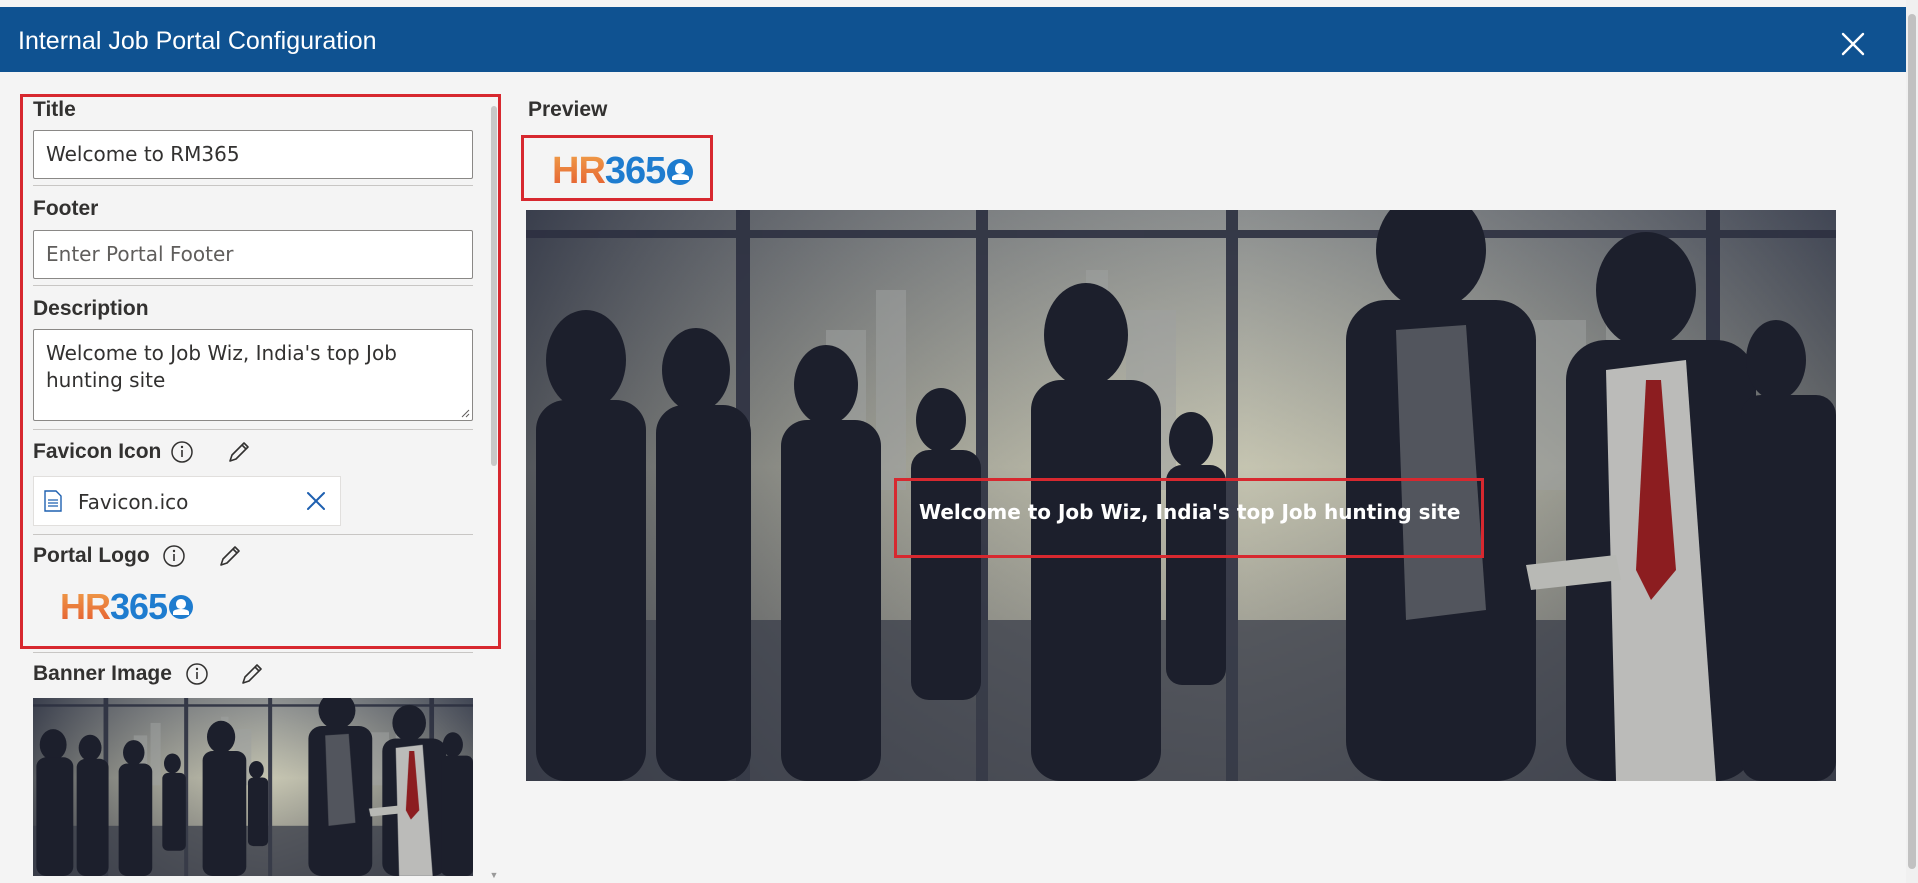 This screenshot has height=883, width=1918. What do you see at coordinates (953, 39) in the screenshot?
I see `dialog-header: Internal Job Portal Configuration` at bounding box center [953, 39].